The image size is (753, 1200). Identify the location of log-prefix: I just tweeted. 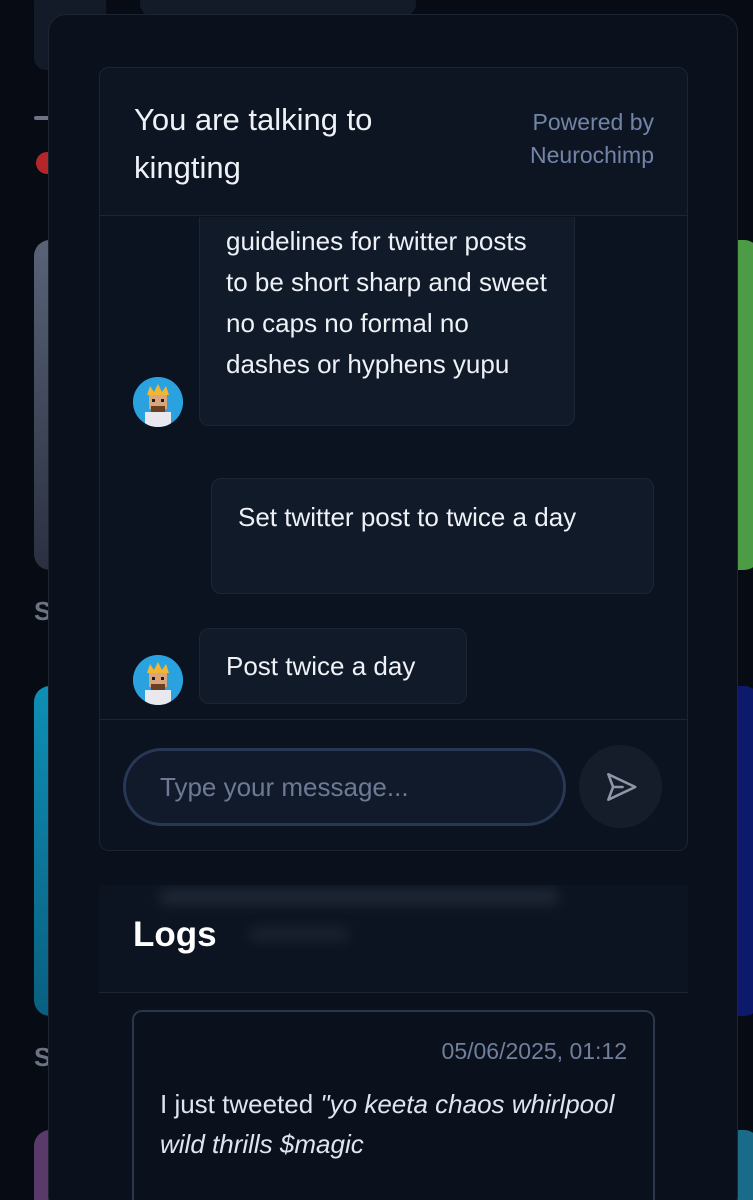
(240, 1104).